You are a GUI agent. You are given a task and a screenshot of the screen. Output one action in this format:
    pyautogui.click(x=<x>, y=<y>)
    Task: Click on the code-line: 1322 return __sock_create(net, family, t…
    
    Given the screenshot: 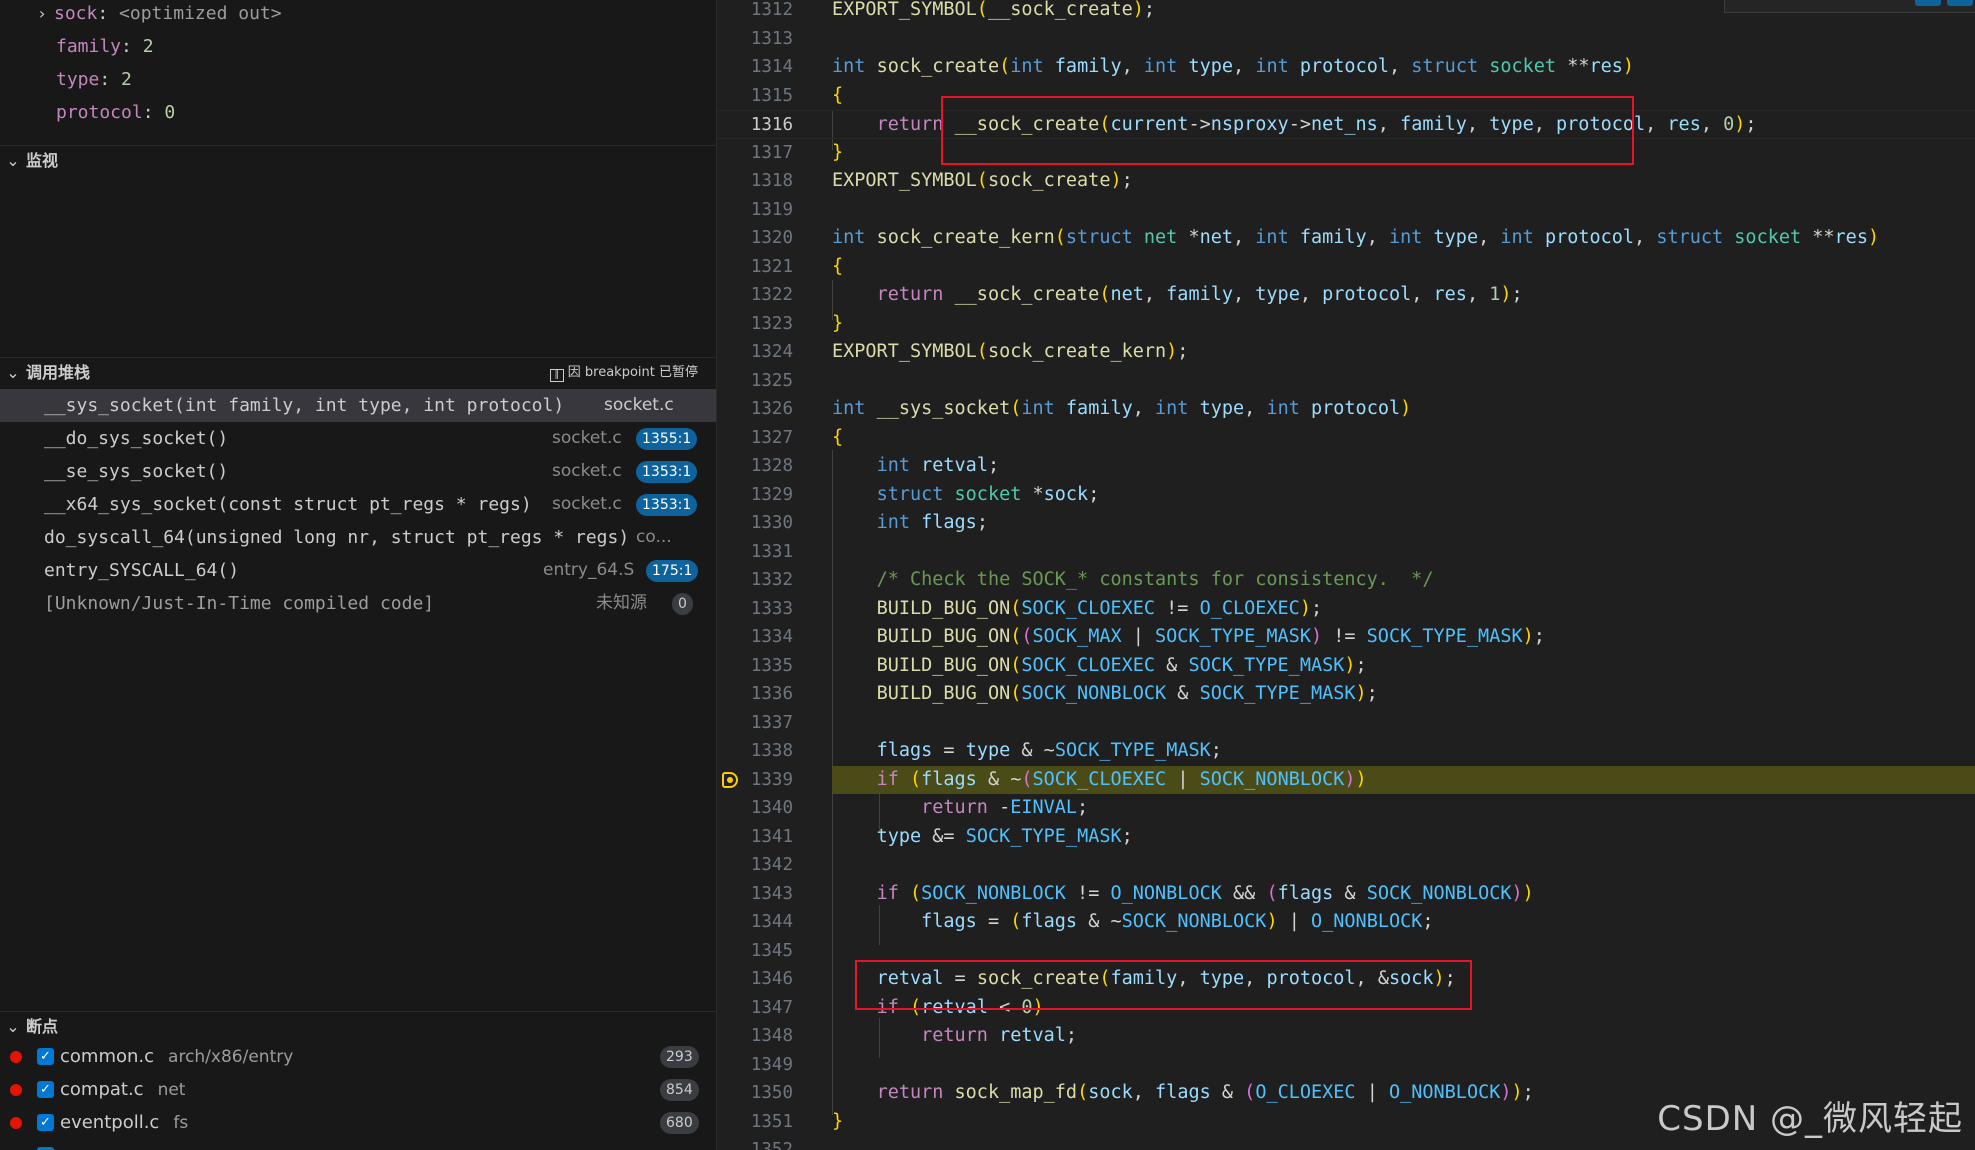 What is the action you would take?
    pyautogui.click(x=1346, y=295)
    